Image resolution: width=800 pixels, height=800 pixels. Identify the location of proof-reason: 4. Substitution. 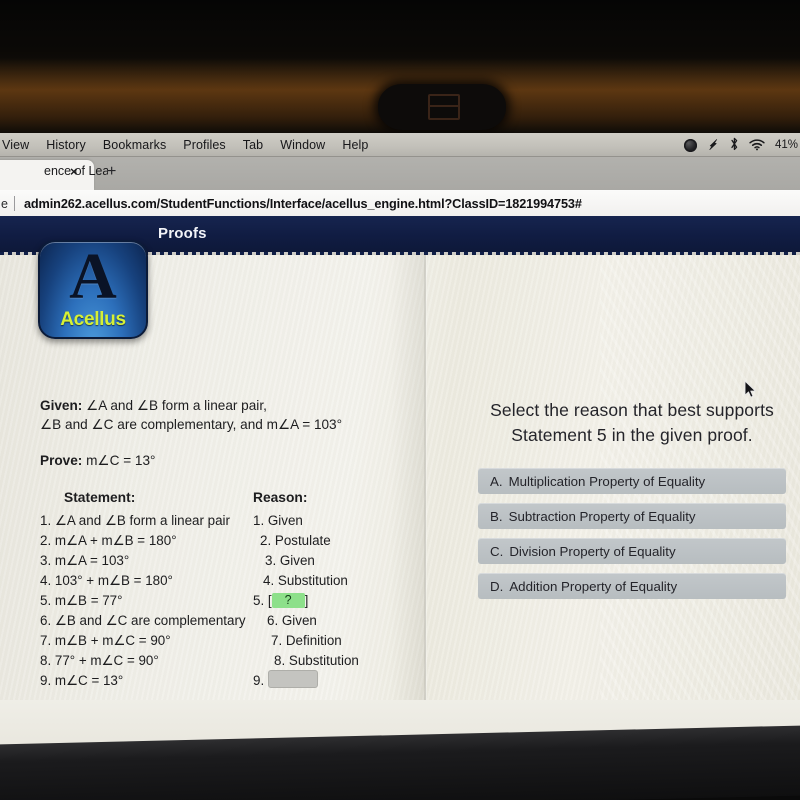
(305, 581).